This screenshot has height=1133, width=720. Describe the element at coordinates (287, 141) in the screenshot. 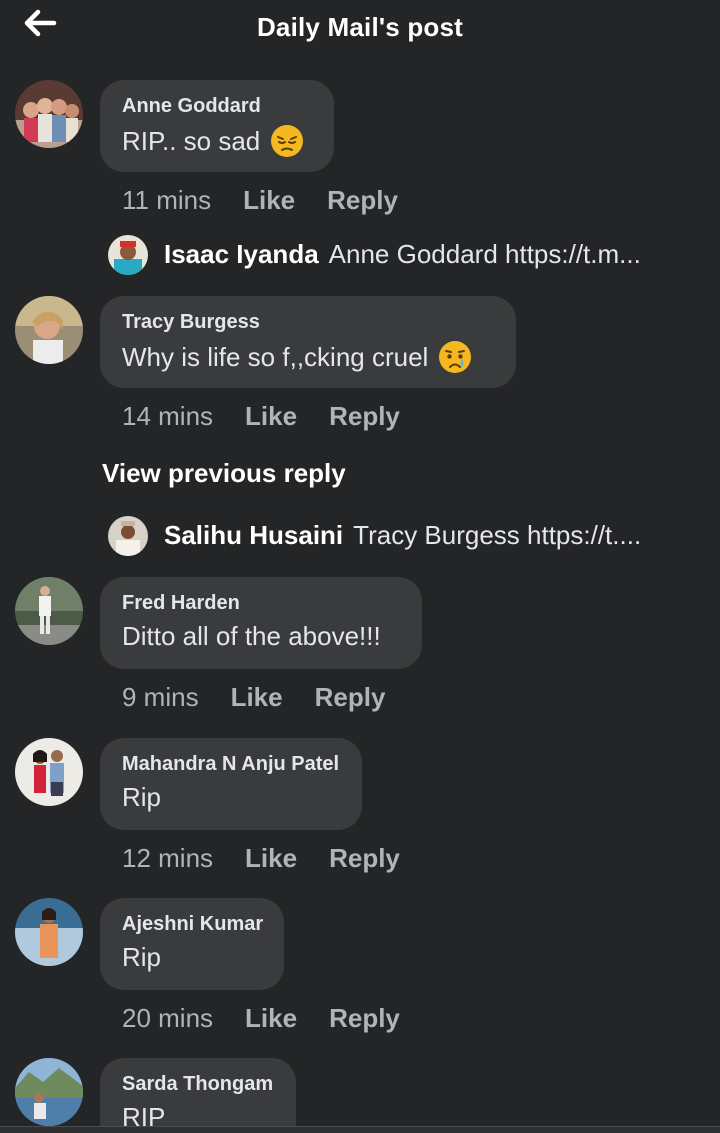

I see `pensive-face-emoji-icon` at that location.